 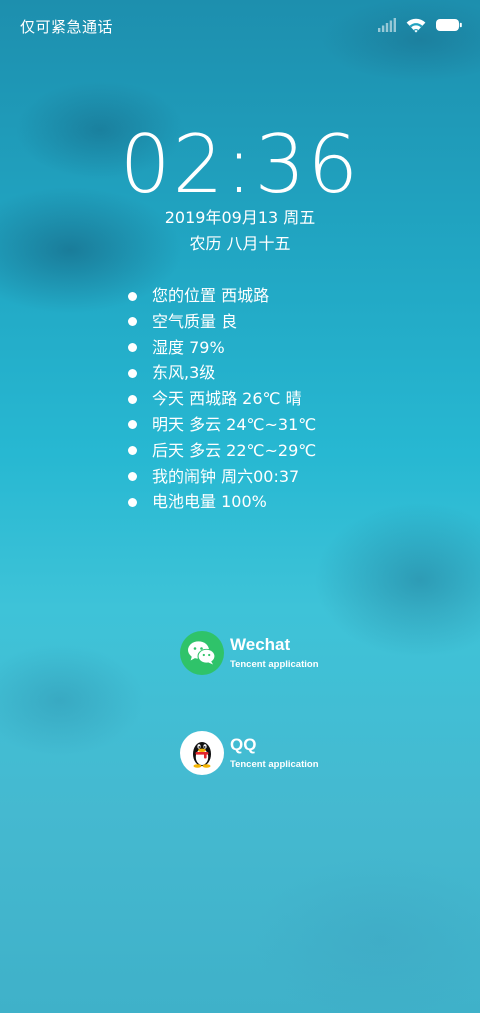 What do you see at coordinates (416, 25) in the screenshot?
I see `wifi-icon` at bounding box center [416, 25].